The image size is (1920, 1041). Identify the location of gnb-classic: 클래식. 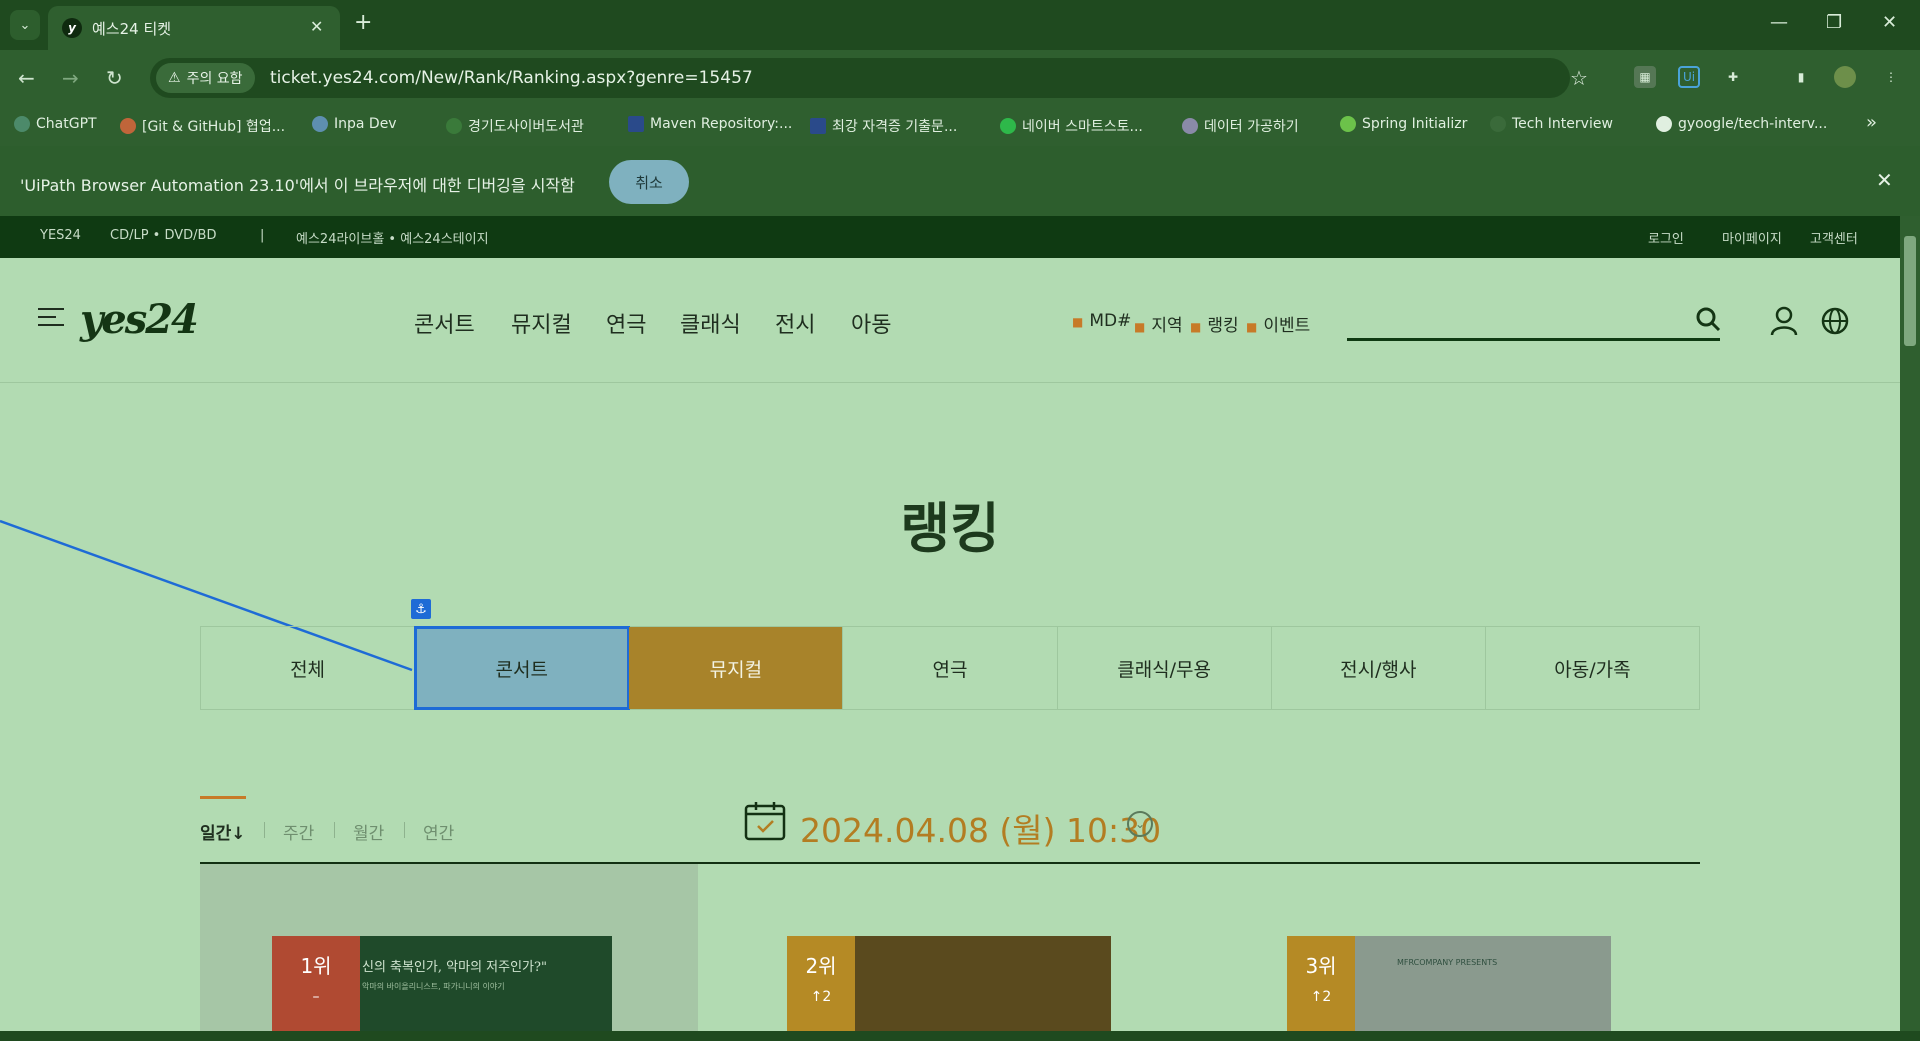
(710, 323).